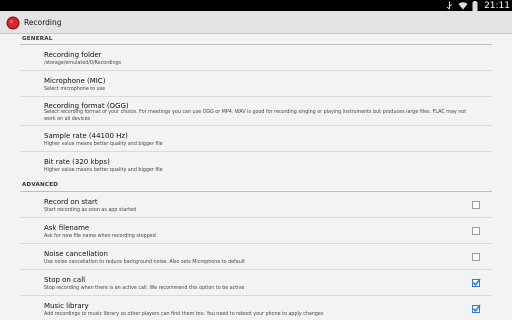 The image size is (512, 320). What do you see at coordinates (37, 39) in the screenshot?
I see `section-header-general: GENERAL` at bounding box center [37, 39].